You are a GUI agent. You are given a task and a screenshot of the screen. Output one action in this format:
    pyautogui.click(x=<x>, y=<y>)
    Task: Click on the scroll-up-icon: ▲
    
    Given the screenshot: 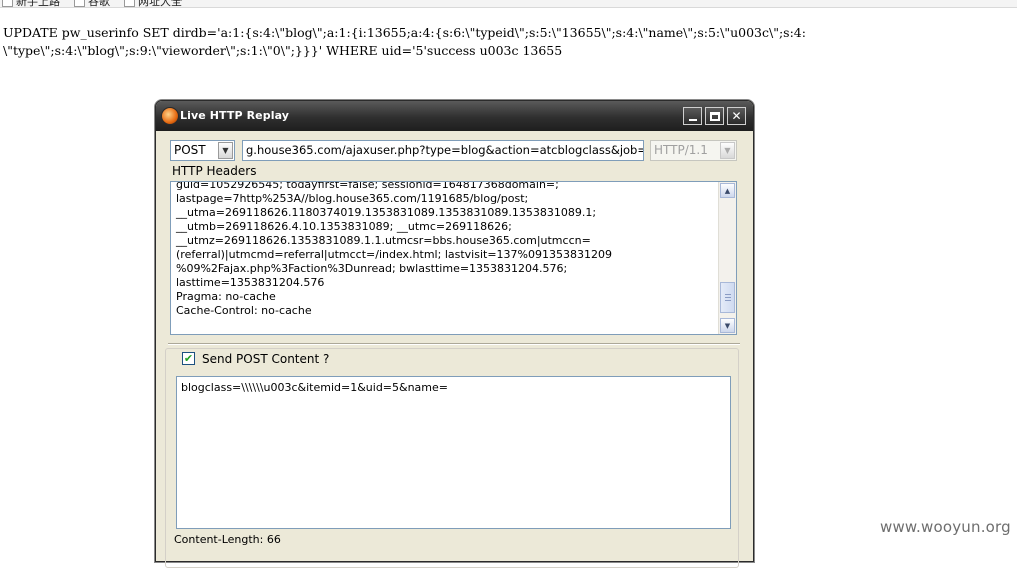 What is the action you would take?
    pyautogui.click(x=727, y=190)
    